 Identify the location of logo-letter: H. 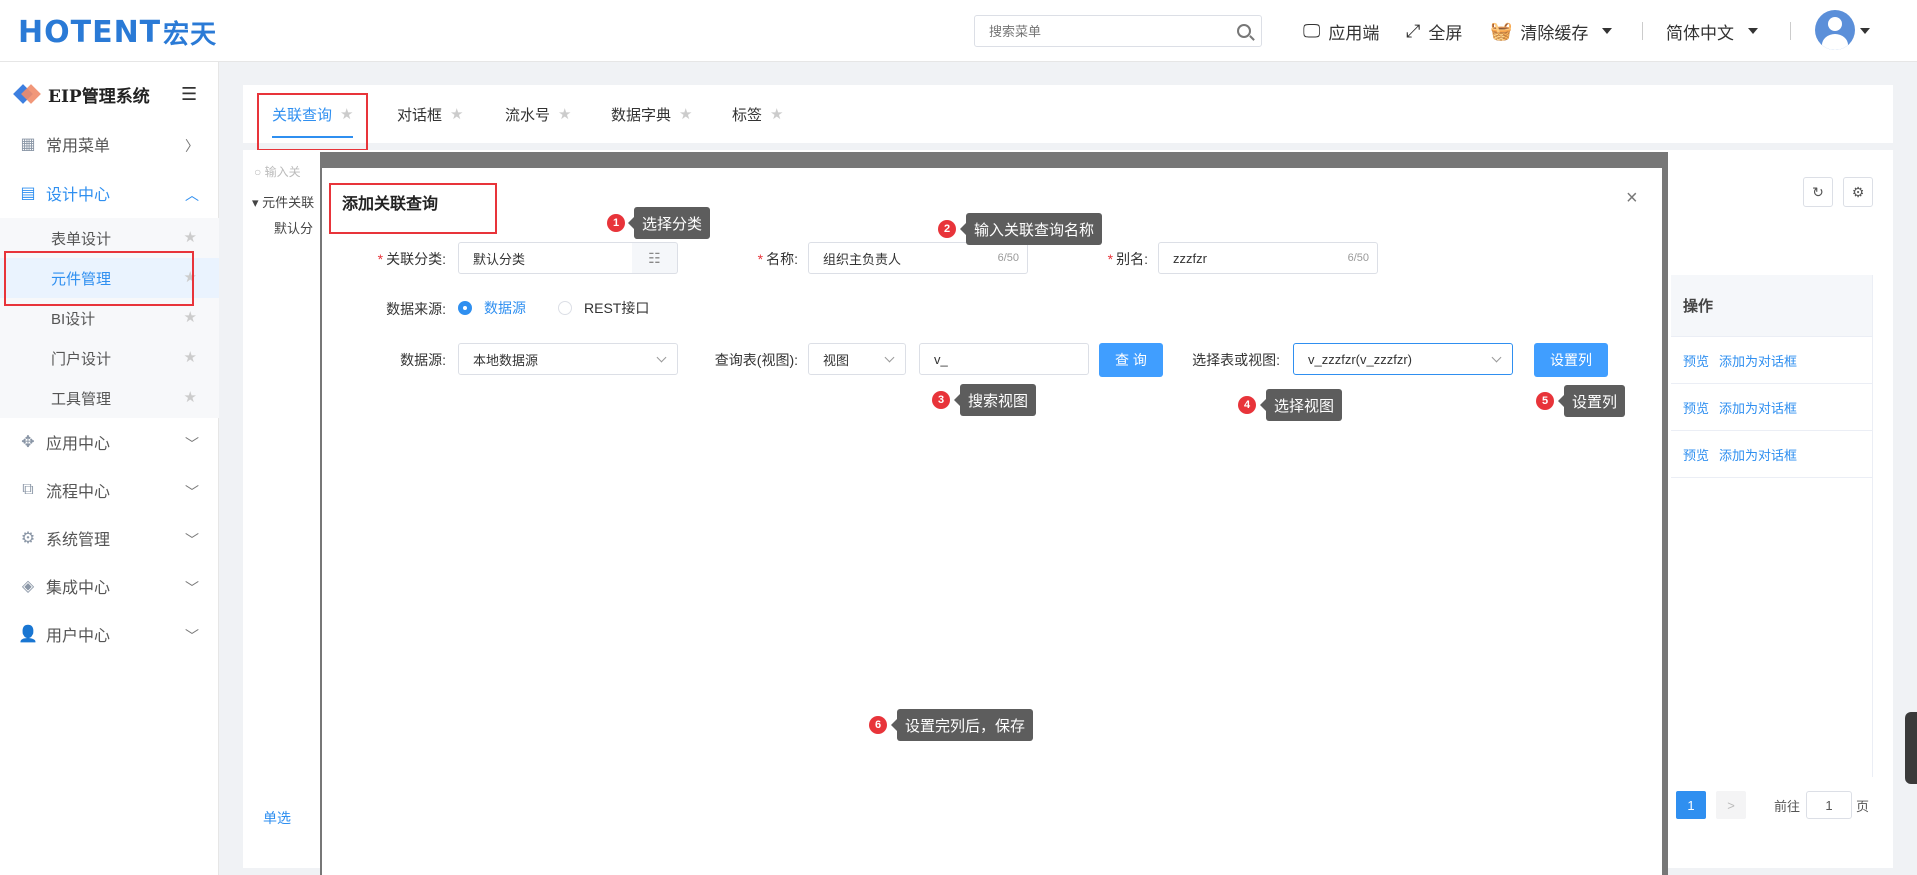
(31, 32).